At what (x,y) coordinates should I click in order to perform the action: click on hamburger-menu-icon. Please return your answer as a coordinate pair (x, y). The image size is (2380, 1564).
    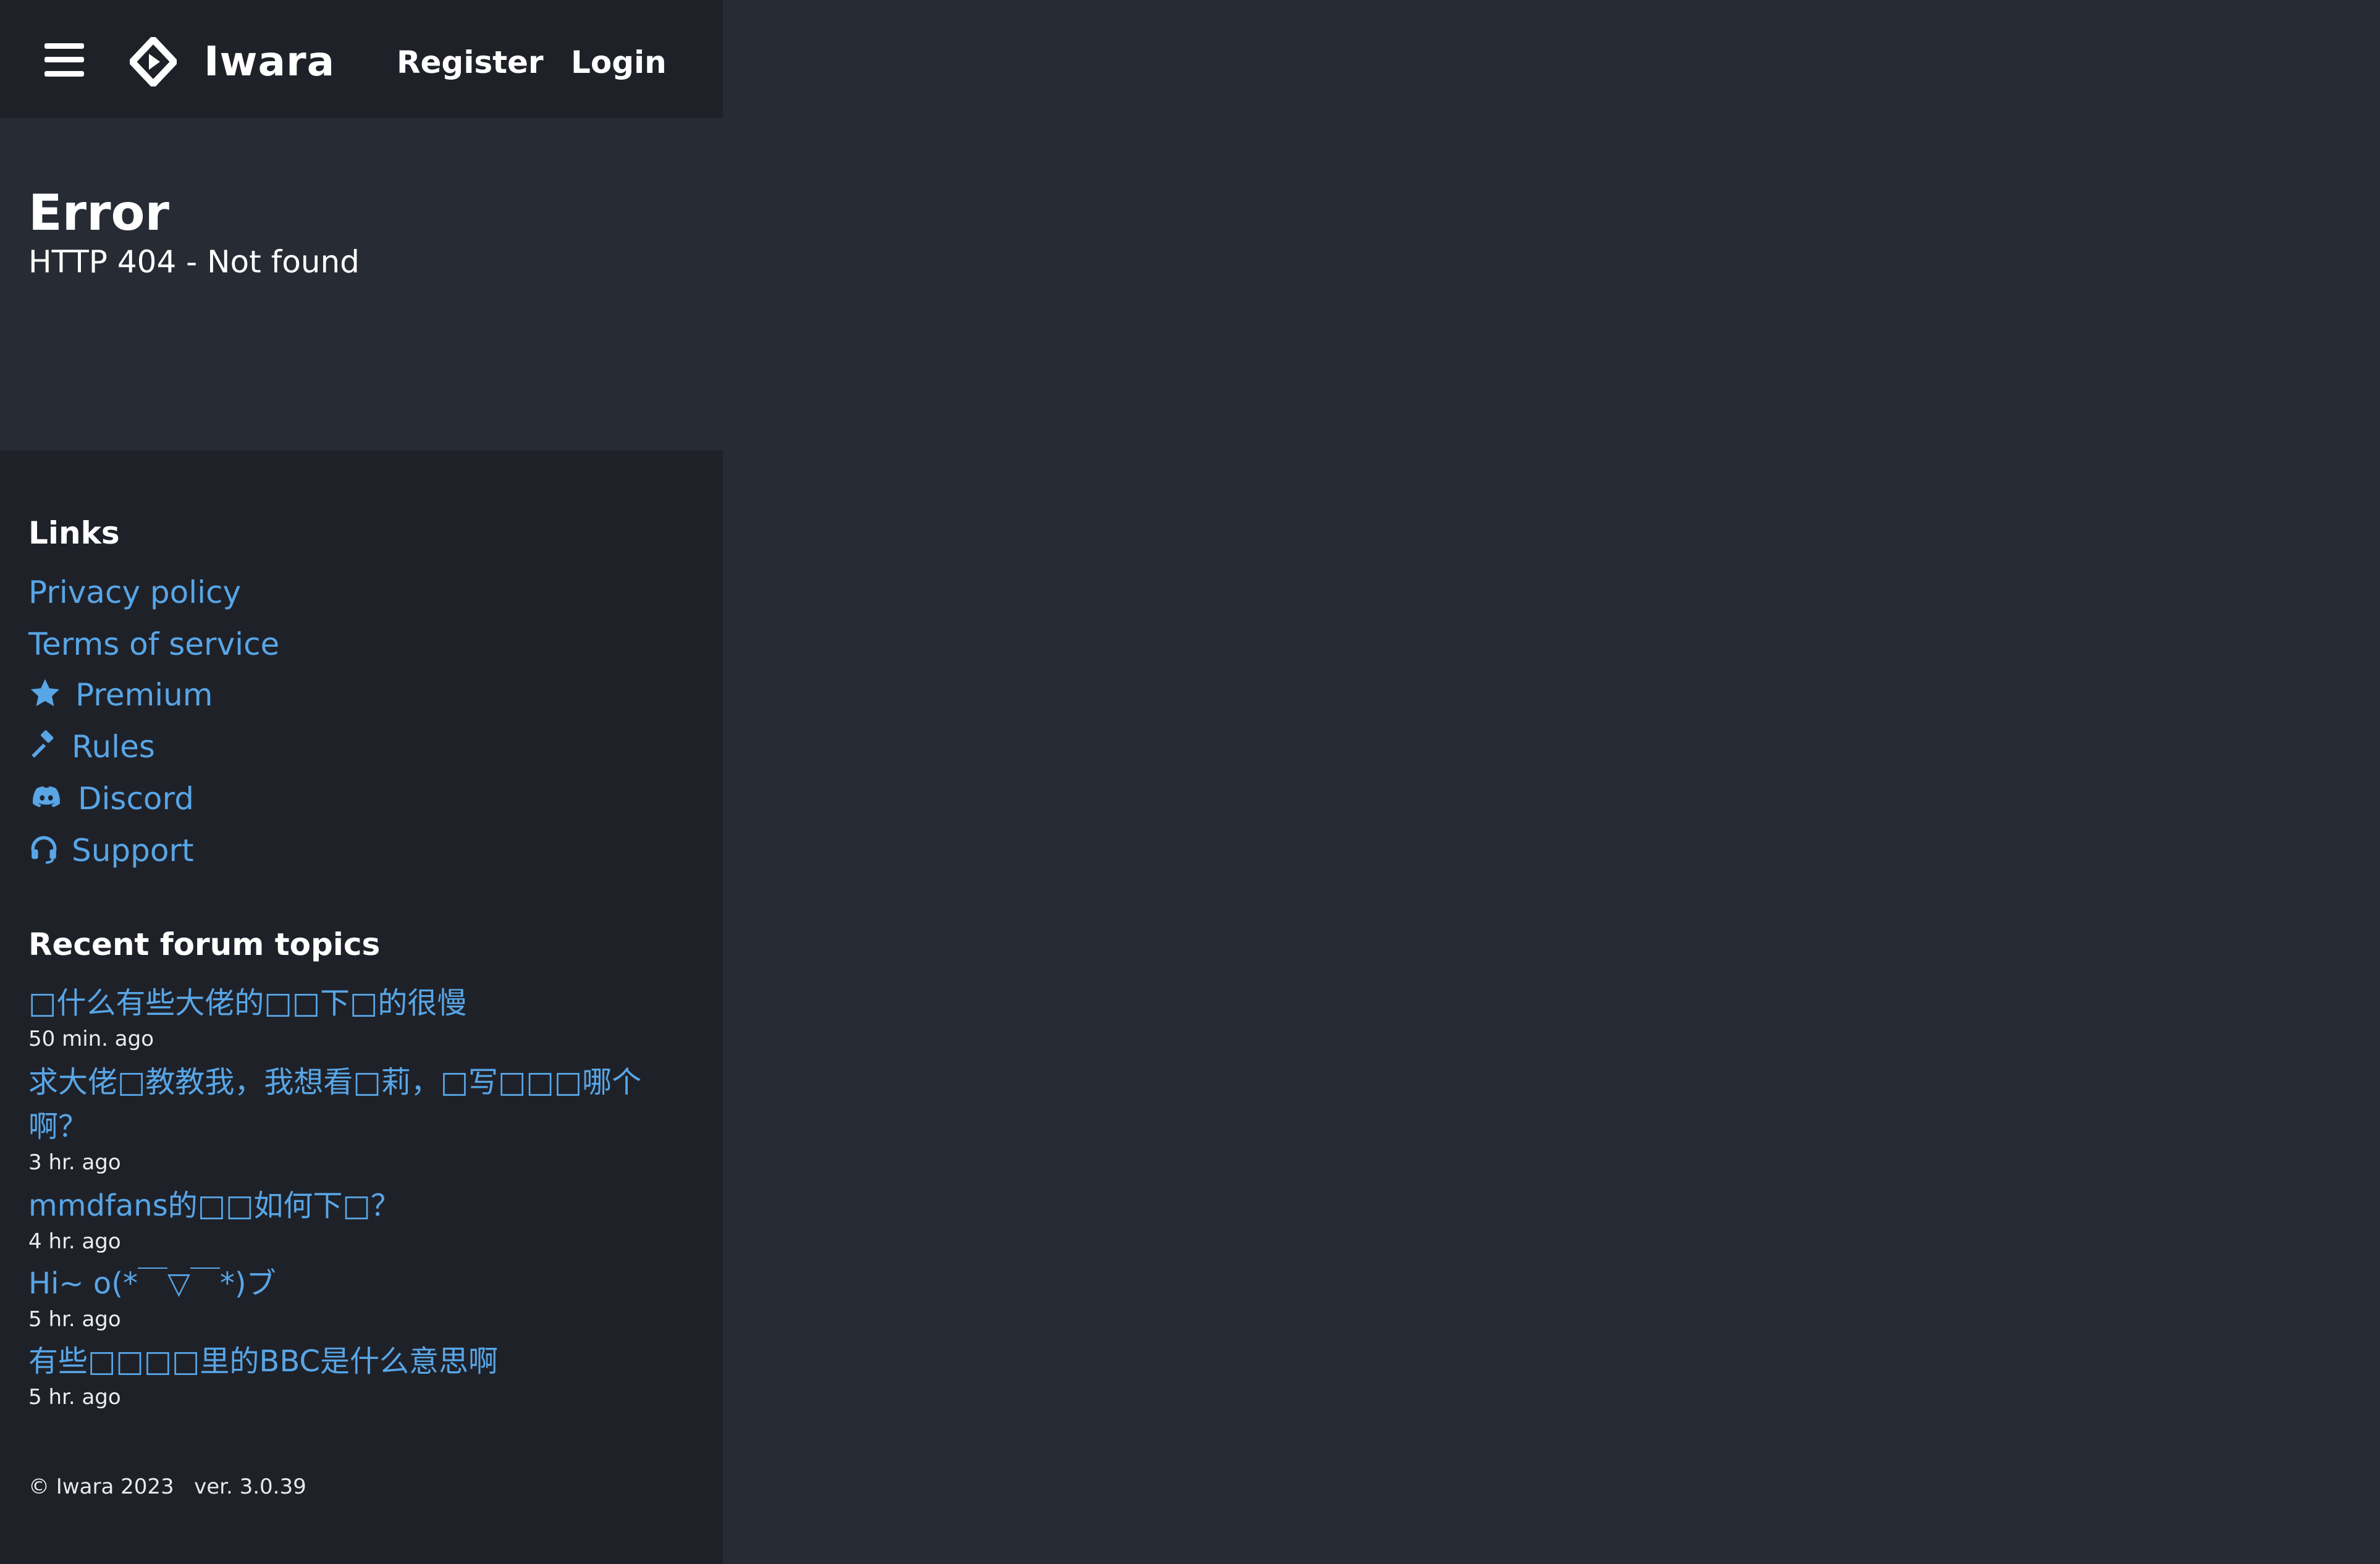
    Looking at the image, I should click on (64, 60).